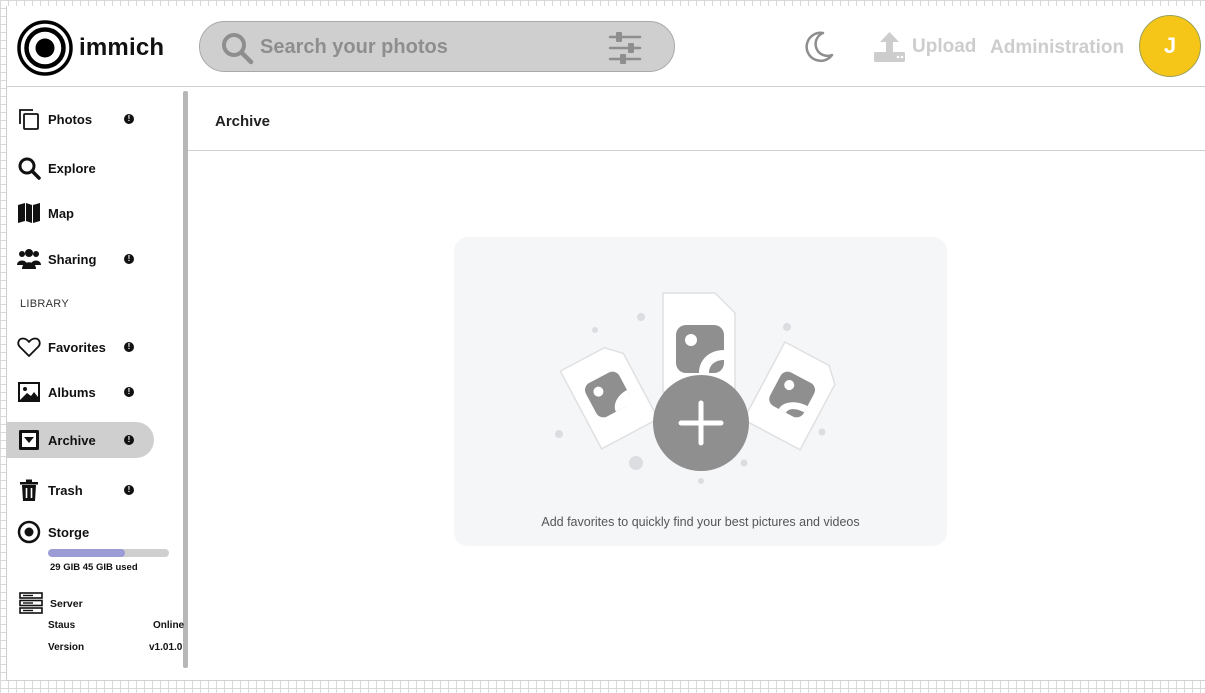 This screenshot has width=1205, height=693. What do you see at coordinates (87, 553) in the screenshot?
I see `storage-usage-fill` at bounding box center [87, 553].